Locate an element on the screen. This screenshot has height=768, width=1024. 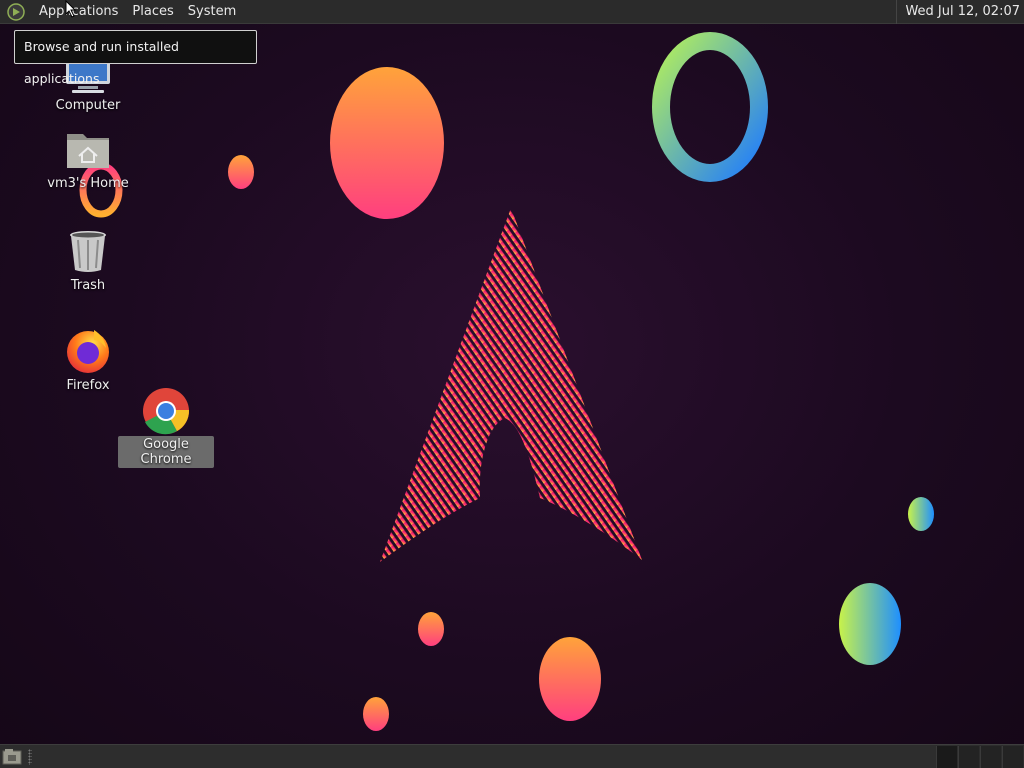
home-folder-icon is located at coordinates (88, 151).